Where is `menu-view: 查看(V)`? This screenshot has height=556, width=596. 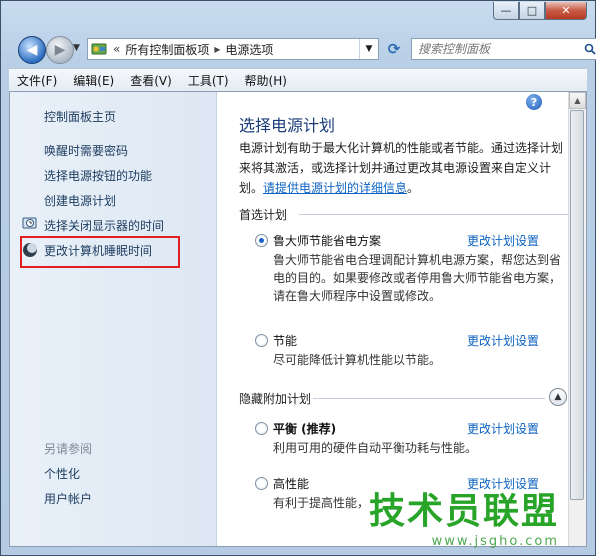 menu-view: 查看(V) is located at coordinates (151, 80).